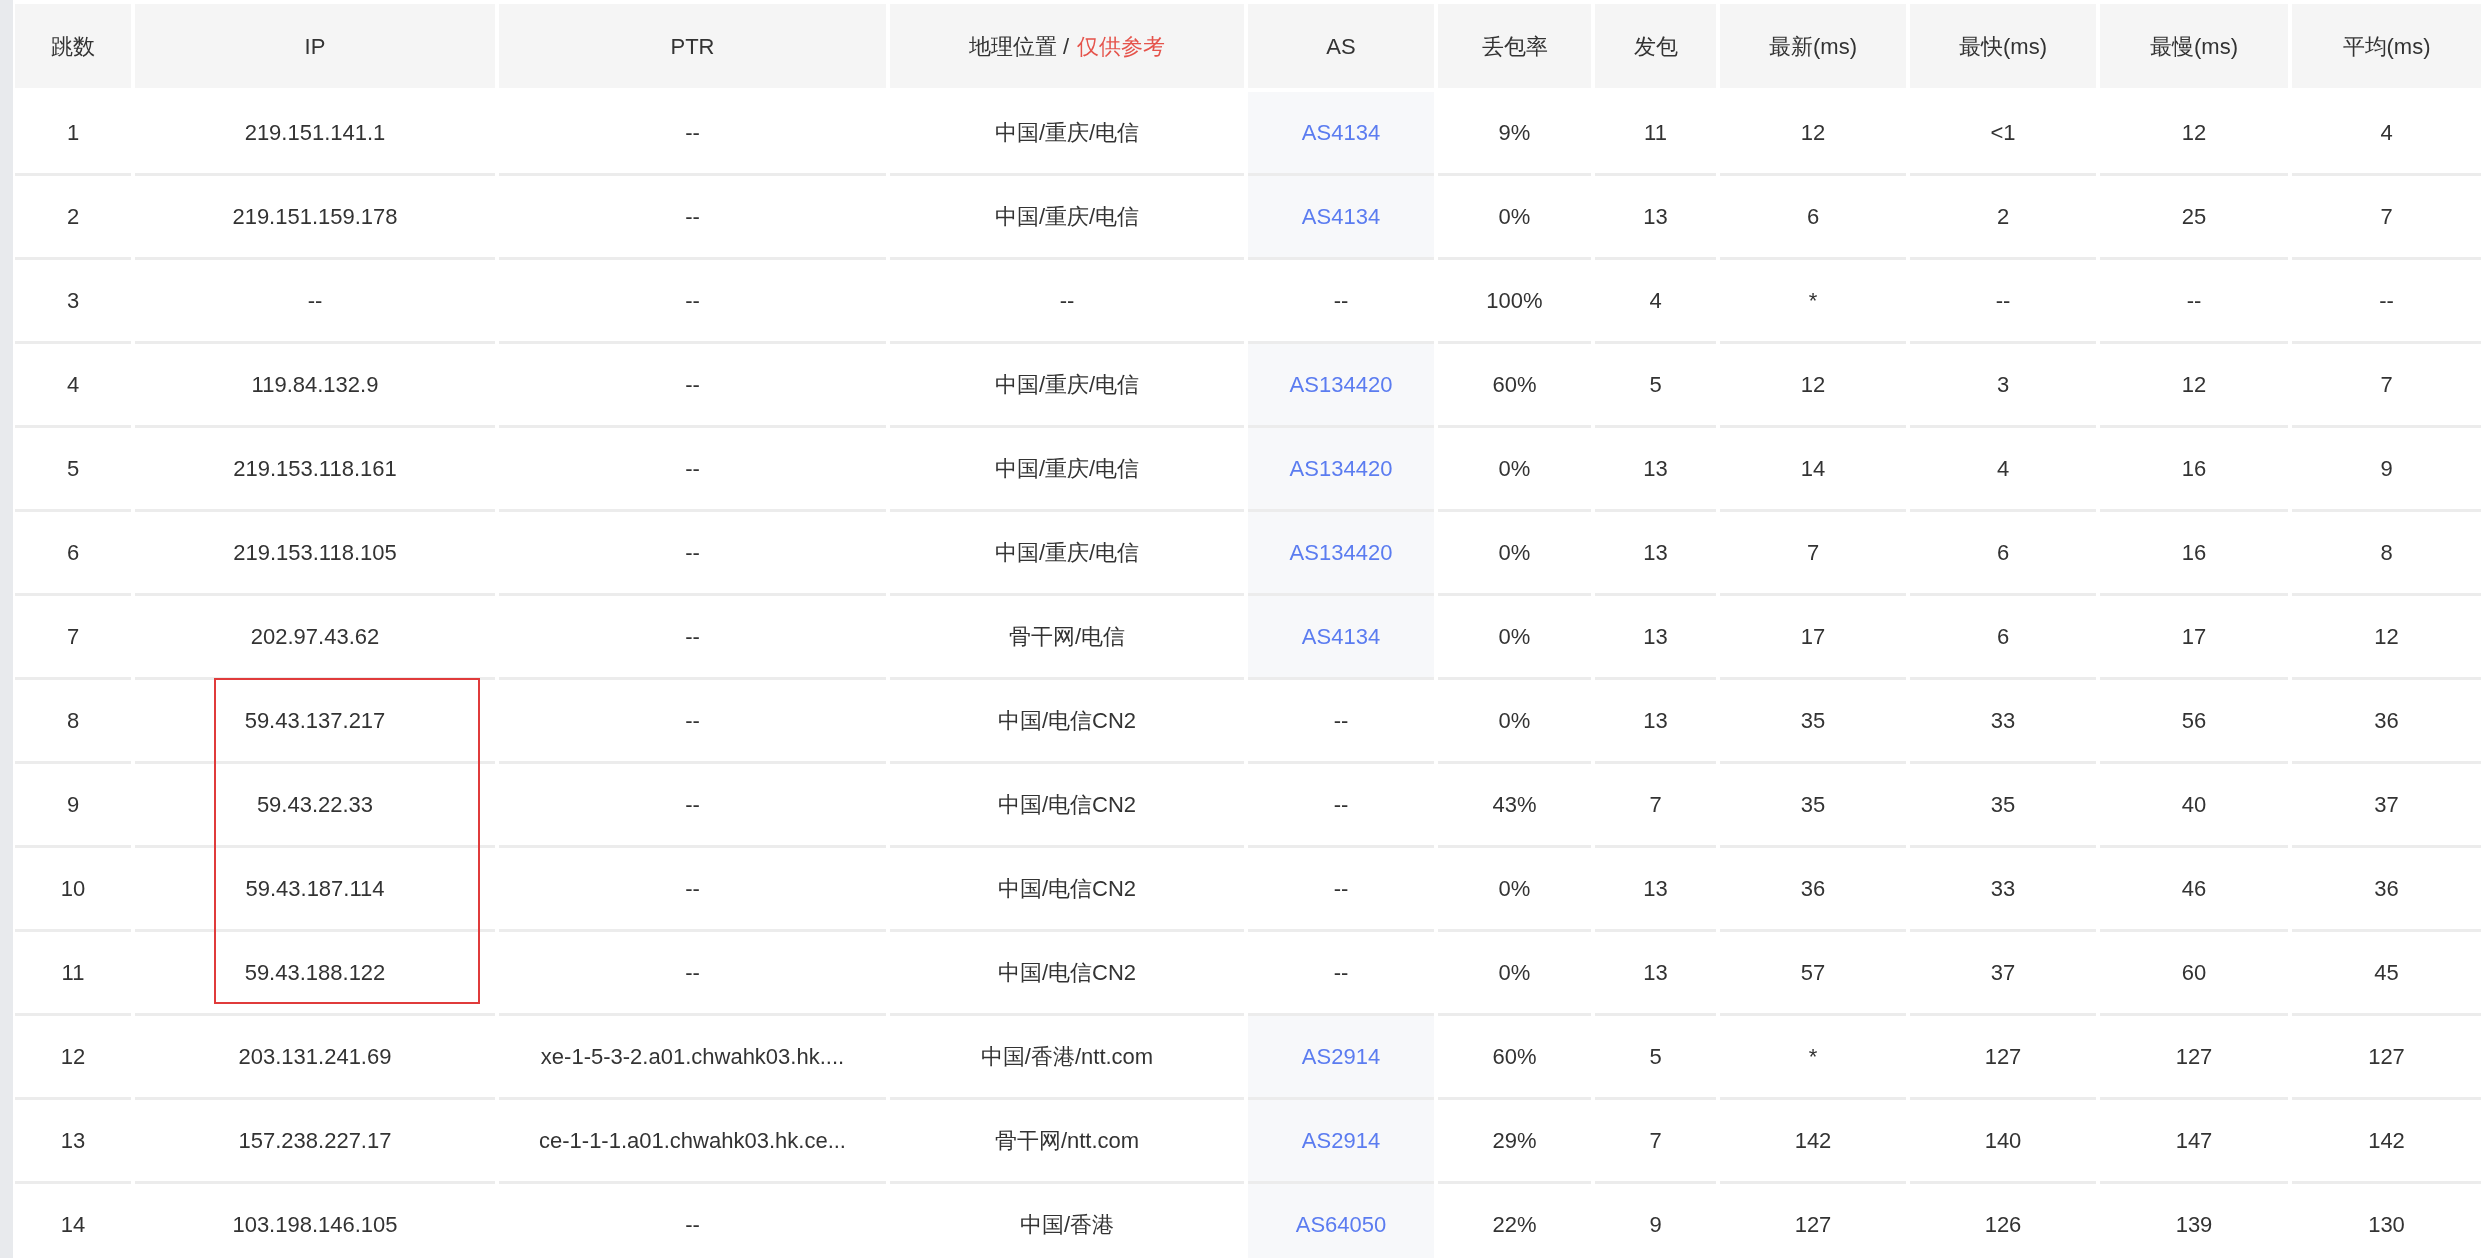 This screenshot has height=1258, width=2483. I want to click on sent-cell: 11, so click(1655, 134).